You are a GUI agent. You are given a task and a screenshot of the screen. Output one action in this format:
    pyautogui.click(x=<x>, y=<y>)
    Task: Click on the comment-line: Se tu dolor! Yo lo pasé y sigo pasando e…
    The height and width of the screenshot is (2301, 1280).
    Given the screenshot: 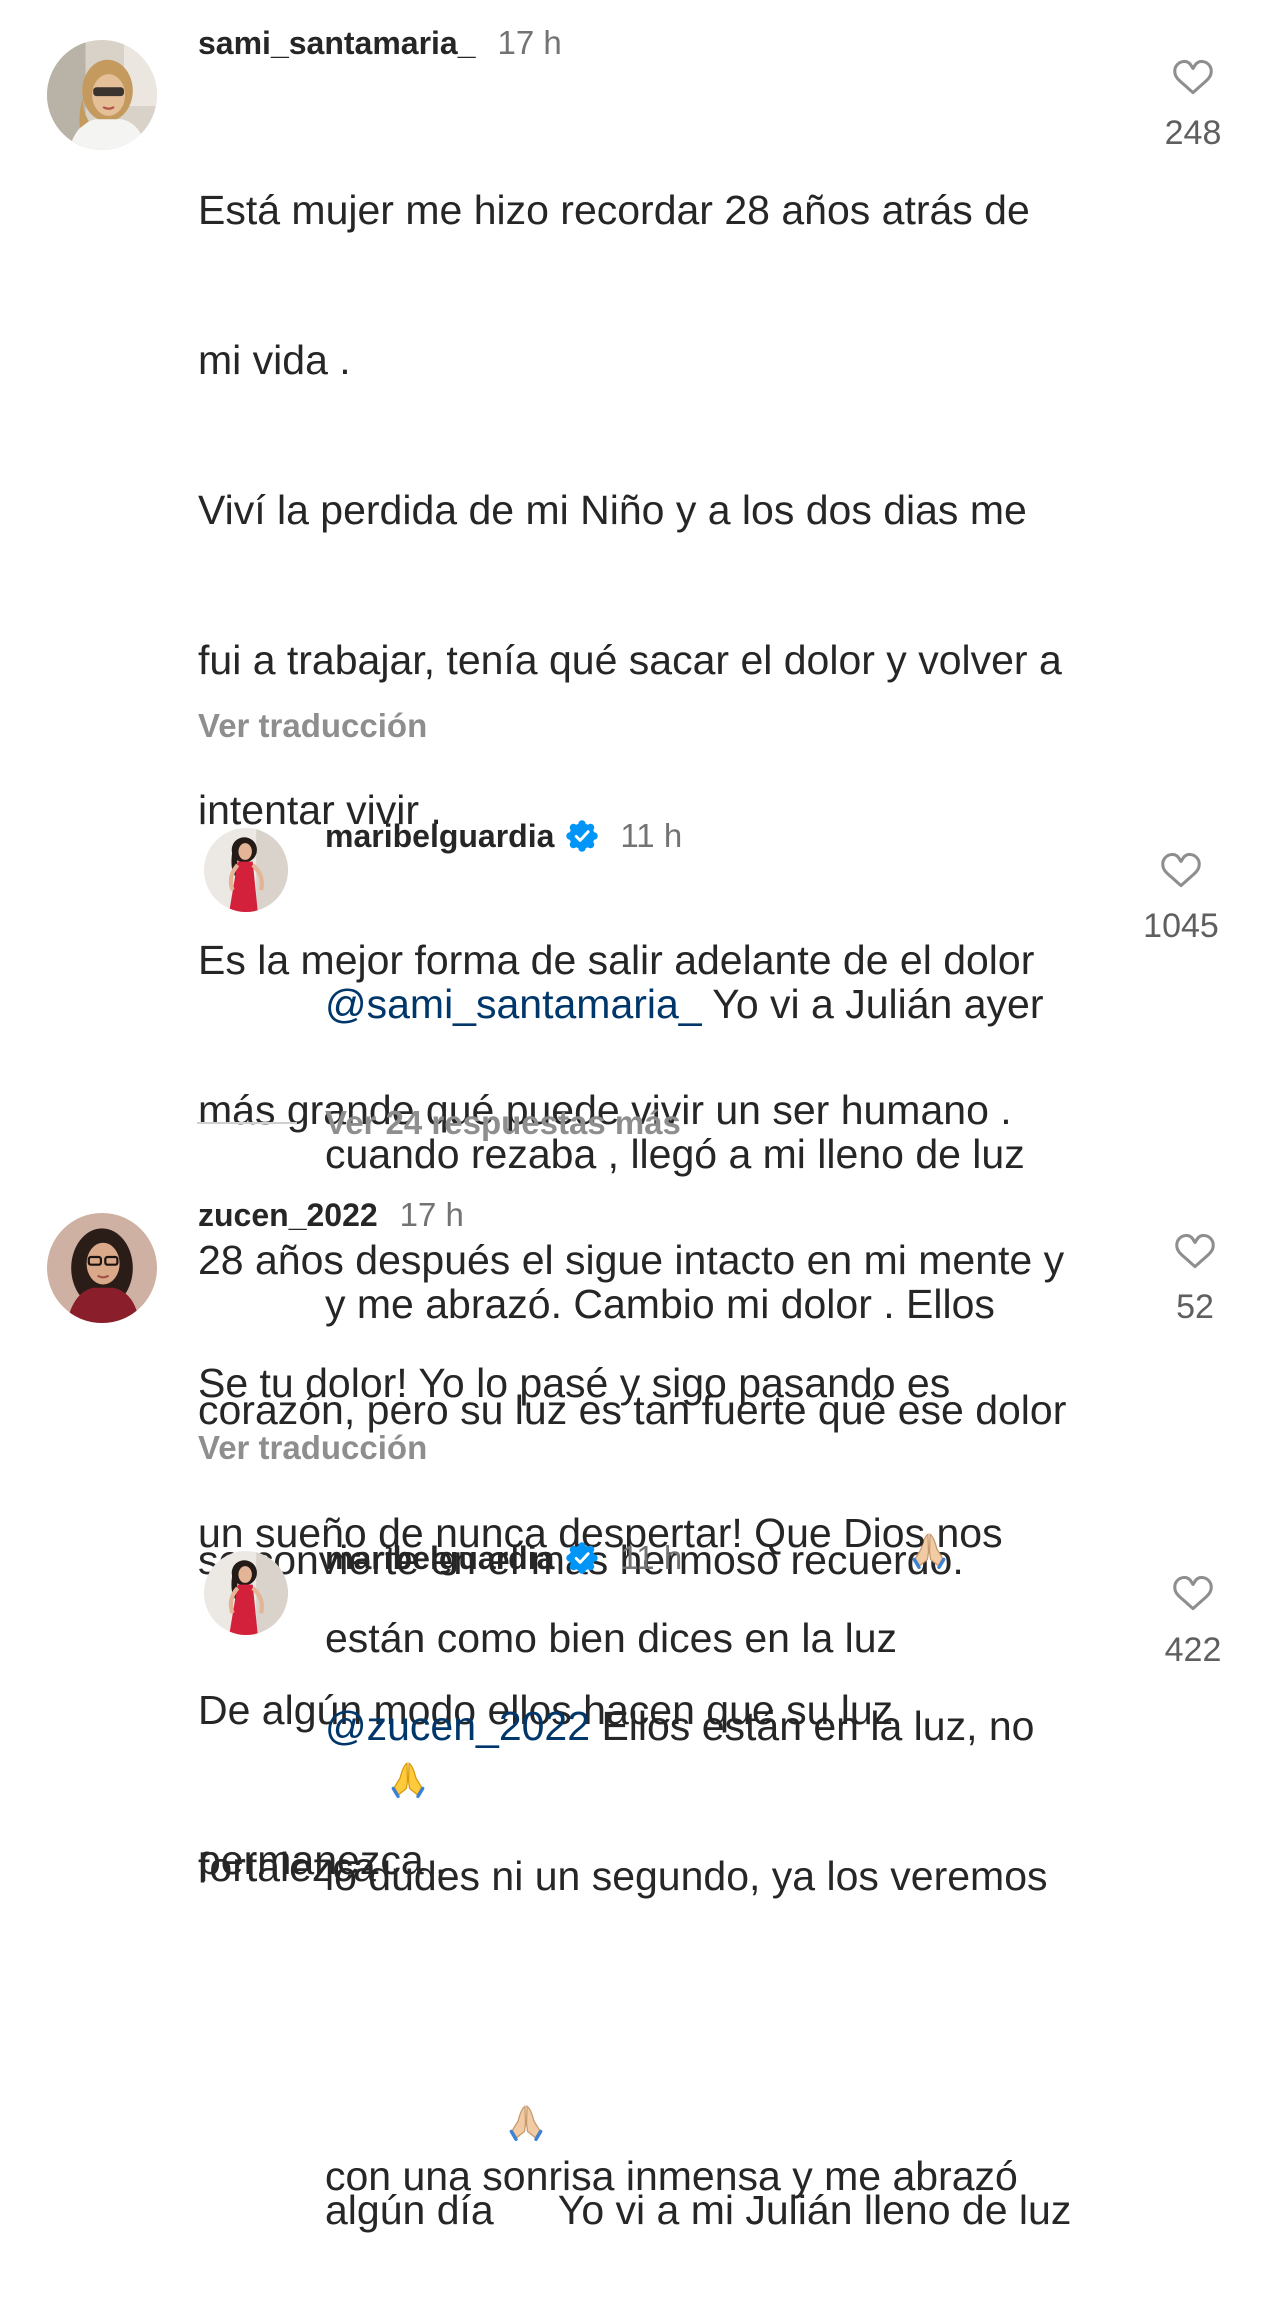 What is the action you would take?
    pyautogui.click(x=574, y=1383)
    